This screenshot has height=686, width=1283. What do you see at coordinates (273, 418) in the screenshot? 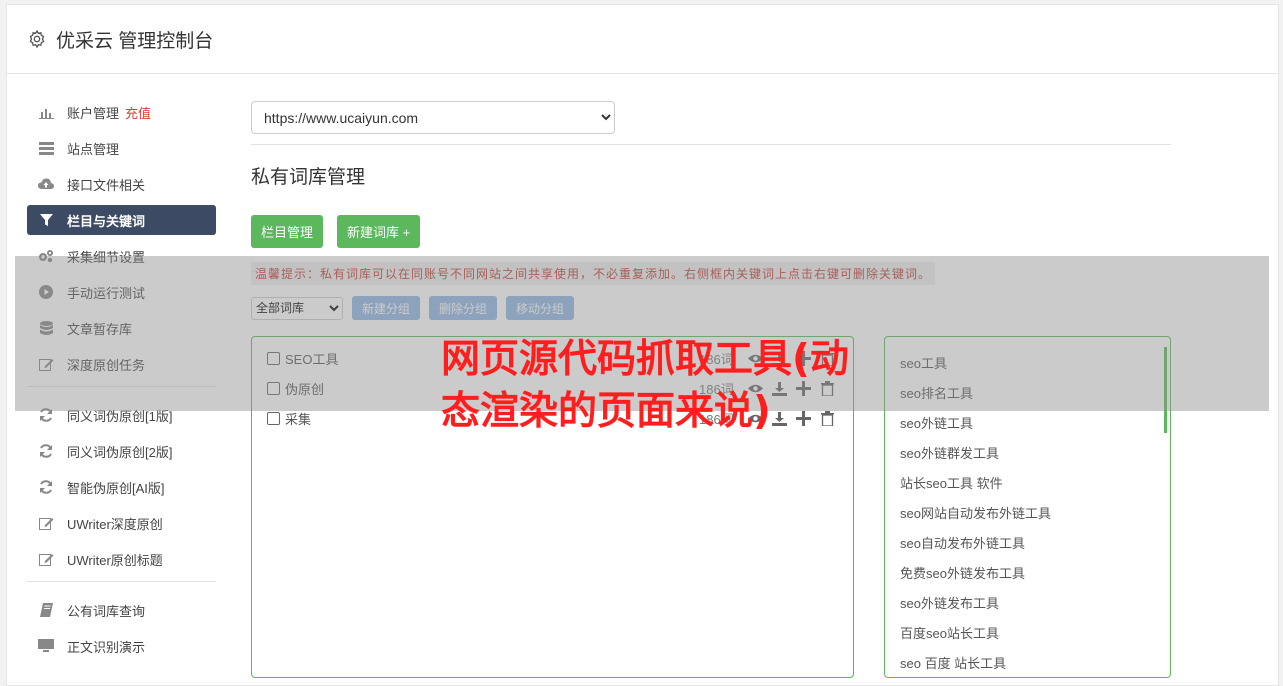
I see `library-checkbox` at bounding box center [273, 418].